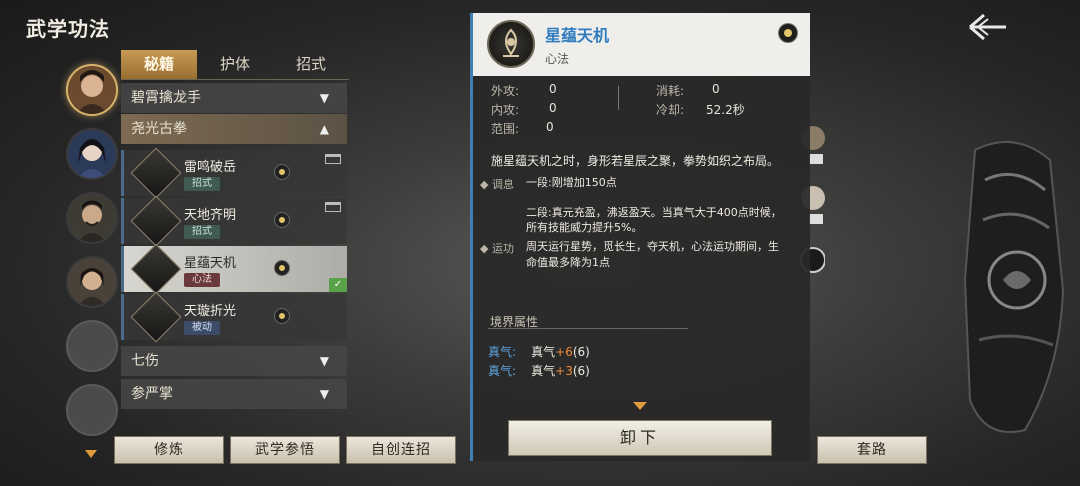  What do you see at coordinates (234, 361) in the screenshot?
I see `category-qishang: 七伤 ▼` at bounding box center [234, 361].